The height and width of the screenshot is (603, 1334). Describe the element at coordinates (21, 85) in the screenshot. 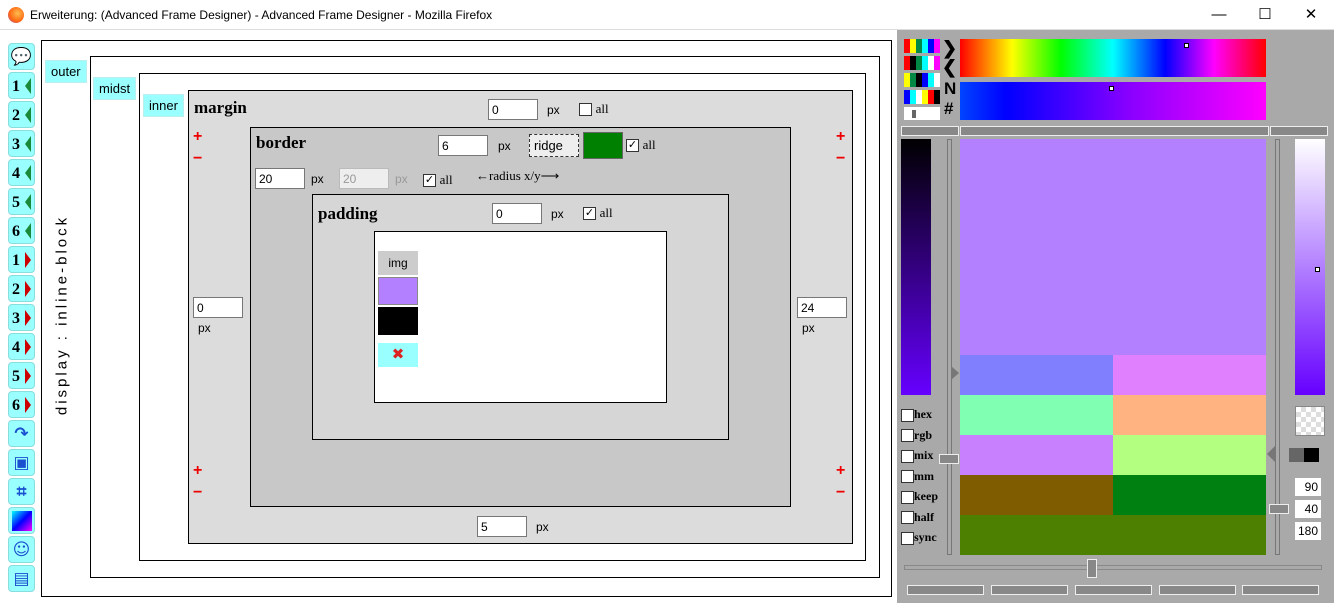

I see `toolbar-button-1: 1` at that location.